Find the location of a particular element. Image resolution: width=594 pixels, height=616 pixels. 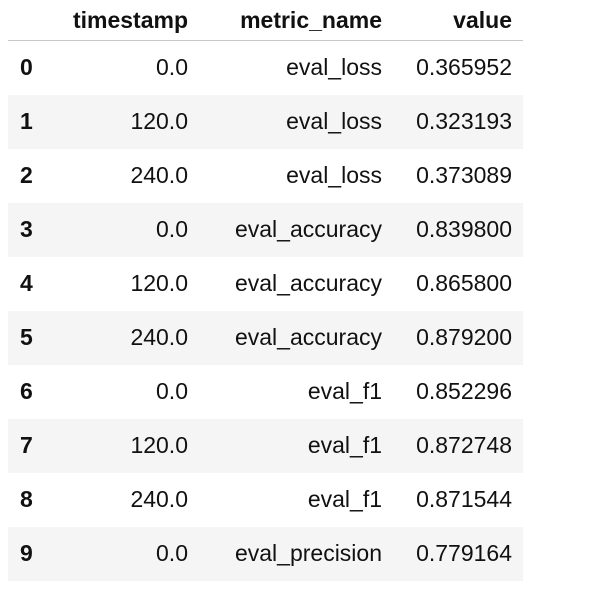

header-row: timestamp metric_name value is located at coordinates (265, 20).